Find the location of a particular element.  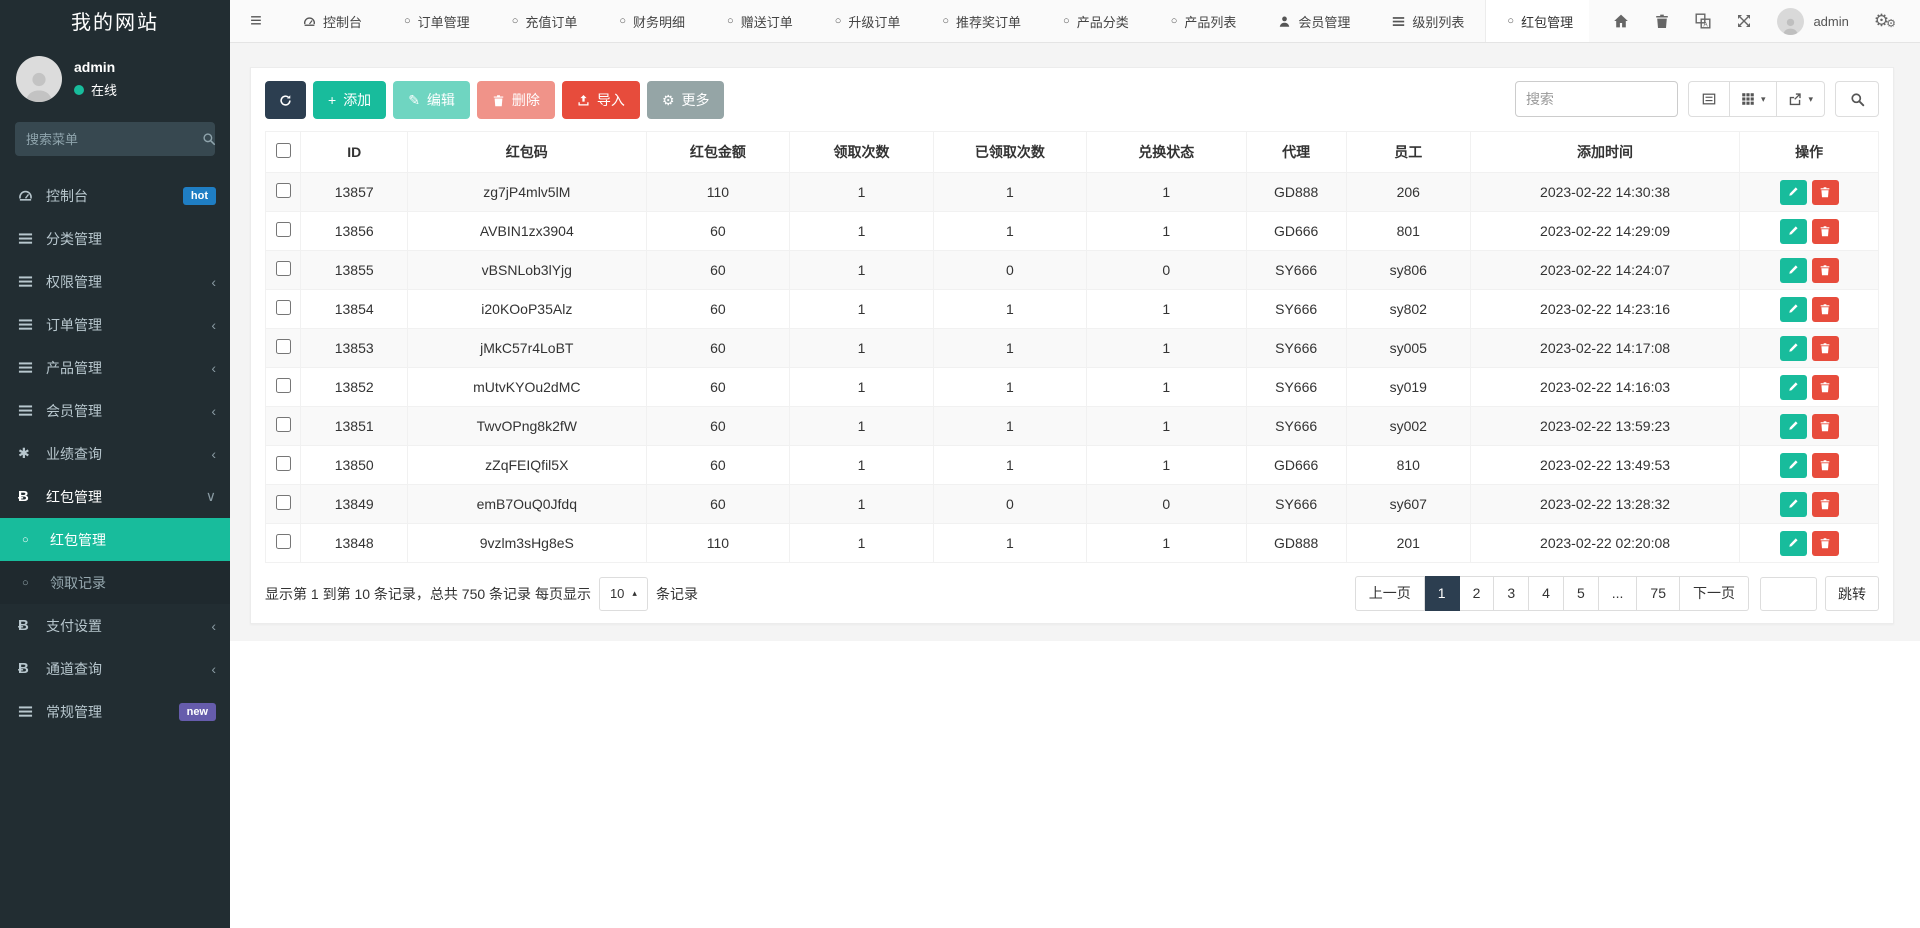

next-page-button: 下一页 is located at coordinates (1714, 593).